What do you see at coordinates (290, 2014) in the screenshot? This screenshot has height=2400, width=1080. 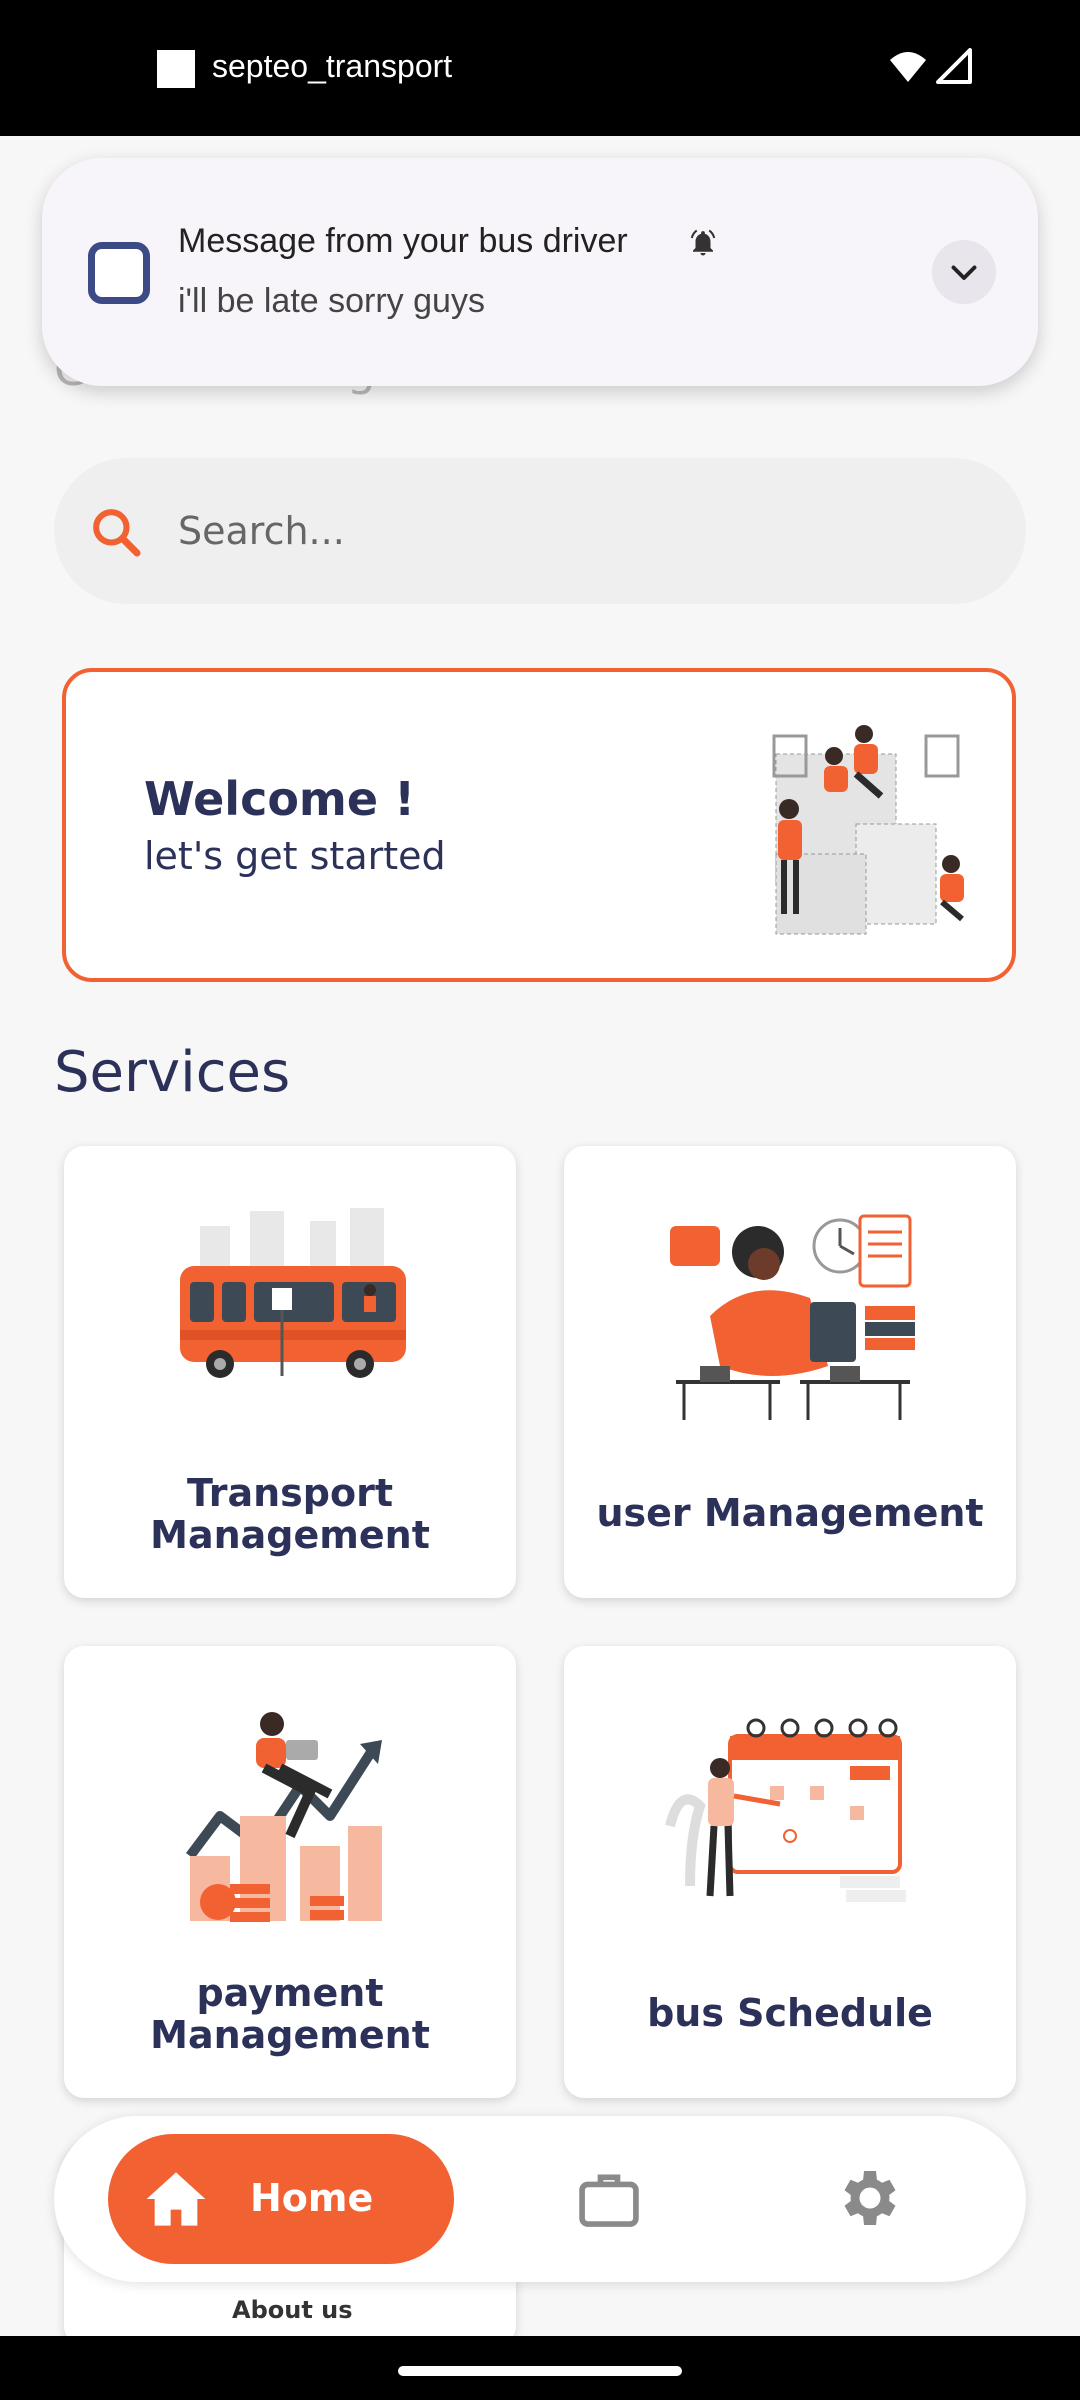 I see `service-label-payment: payment Management` at bounding box center [290, 2014].